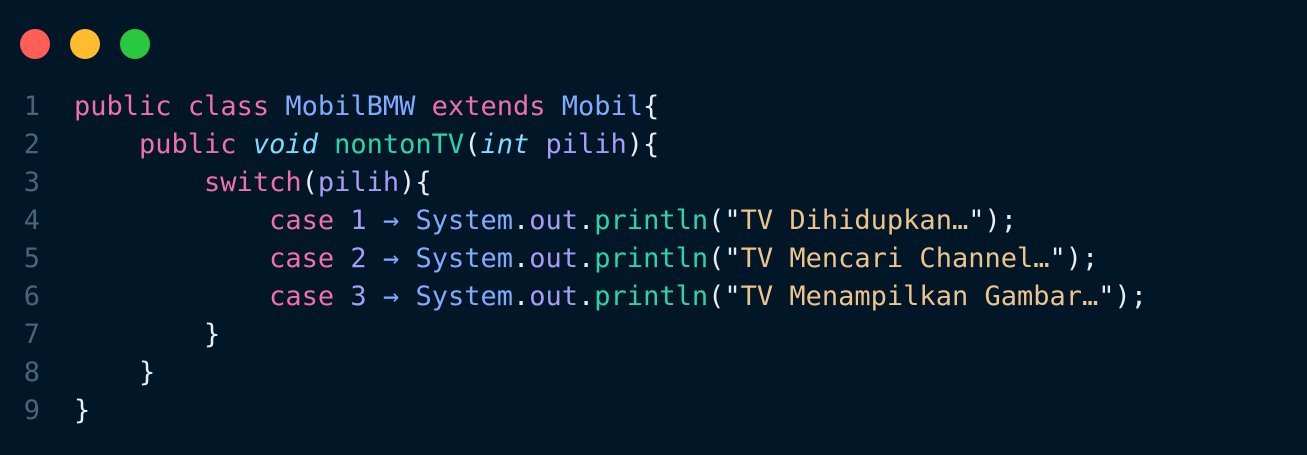  Describe the element at coordinates (31, 182) in the screenshot. I see `line-number: 3` at that location.